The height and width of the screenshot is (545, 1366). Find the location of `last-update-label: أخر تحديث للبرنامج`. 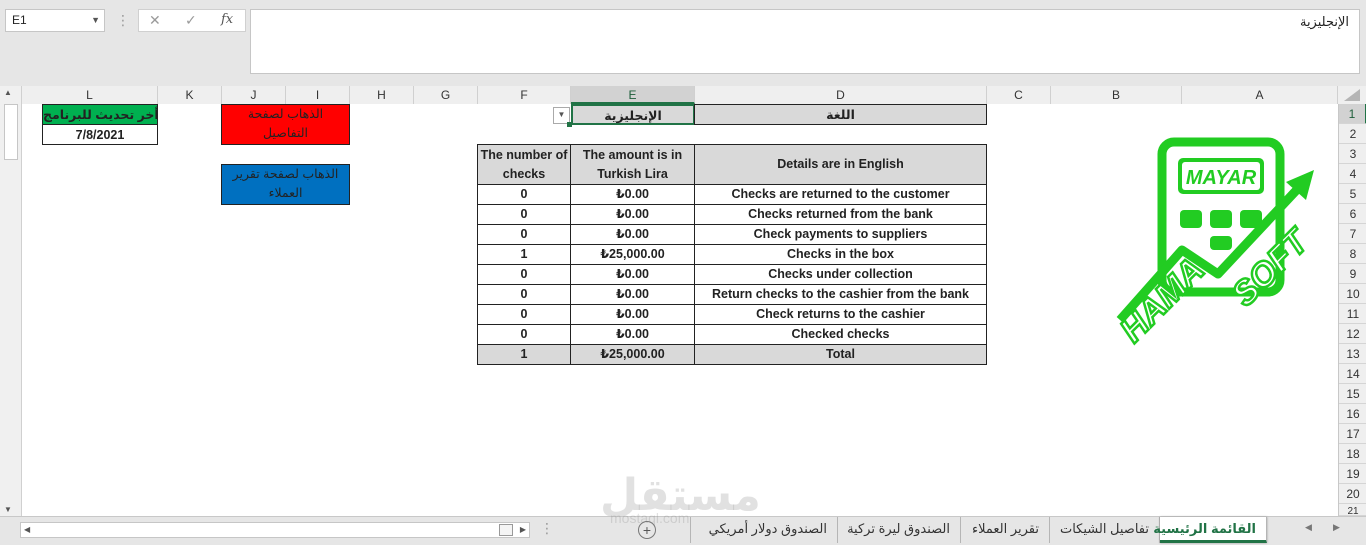

last-update-label: أخر تحديث للبرنامج is located at coordinates (100, 114).